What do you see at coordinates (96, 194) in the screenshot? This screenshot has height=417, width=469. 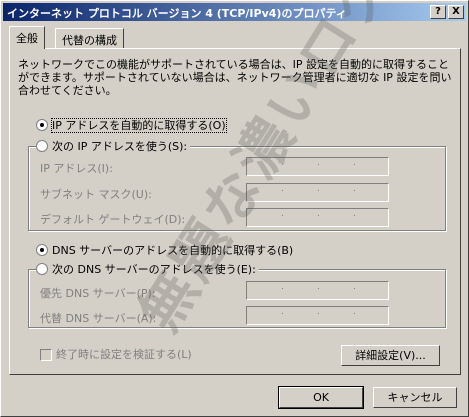 I see `subnet-mask-label: サブネット マスク(U):` at bounding box center [96, 194].